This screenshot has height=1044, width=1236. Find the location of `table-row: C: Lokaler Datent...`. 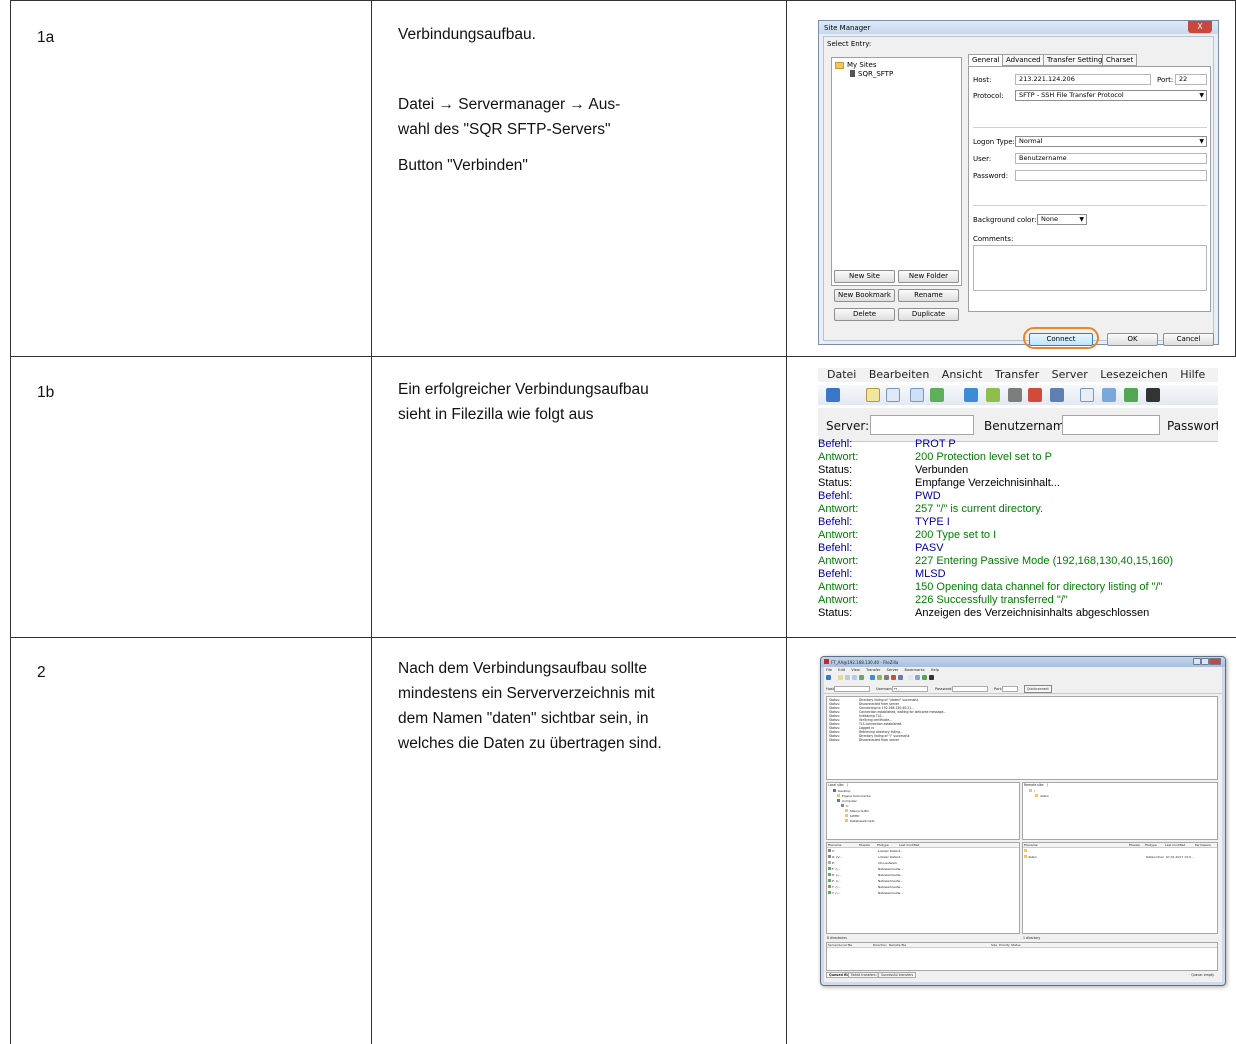

table-row: C: Lokaler Datent... is located at coordinates (923, 851).